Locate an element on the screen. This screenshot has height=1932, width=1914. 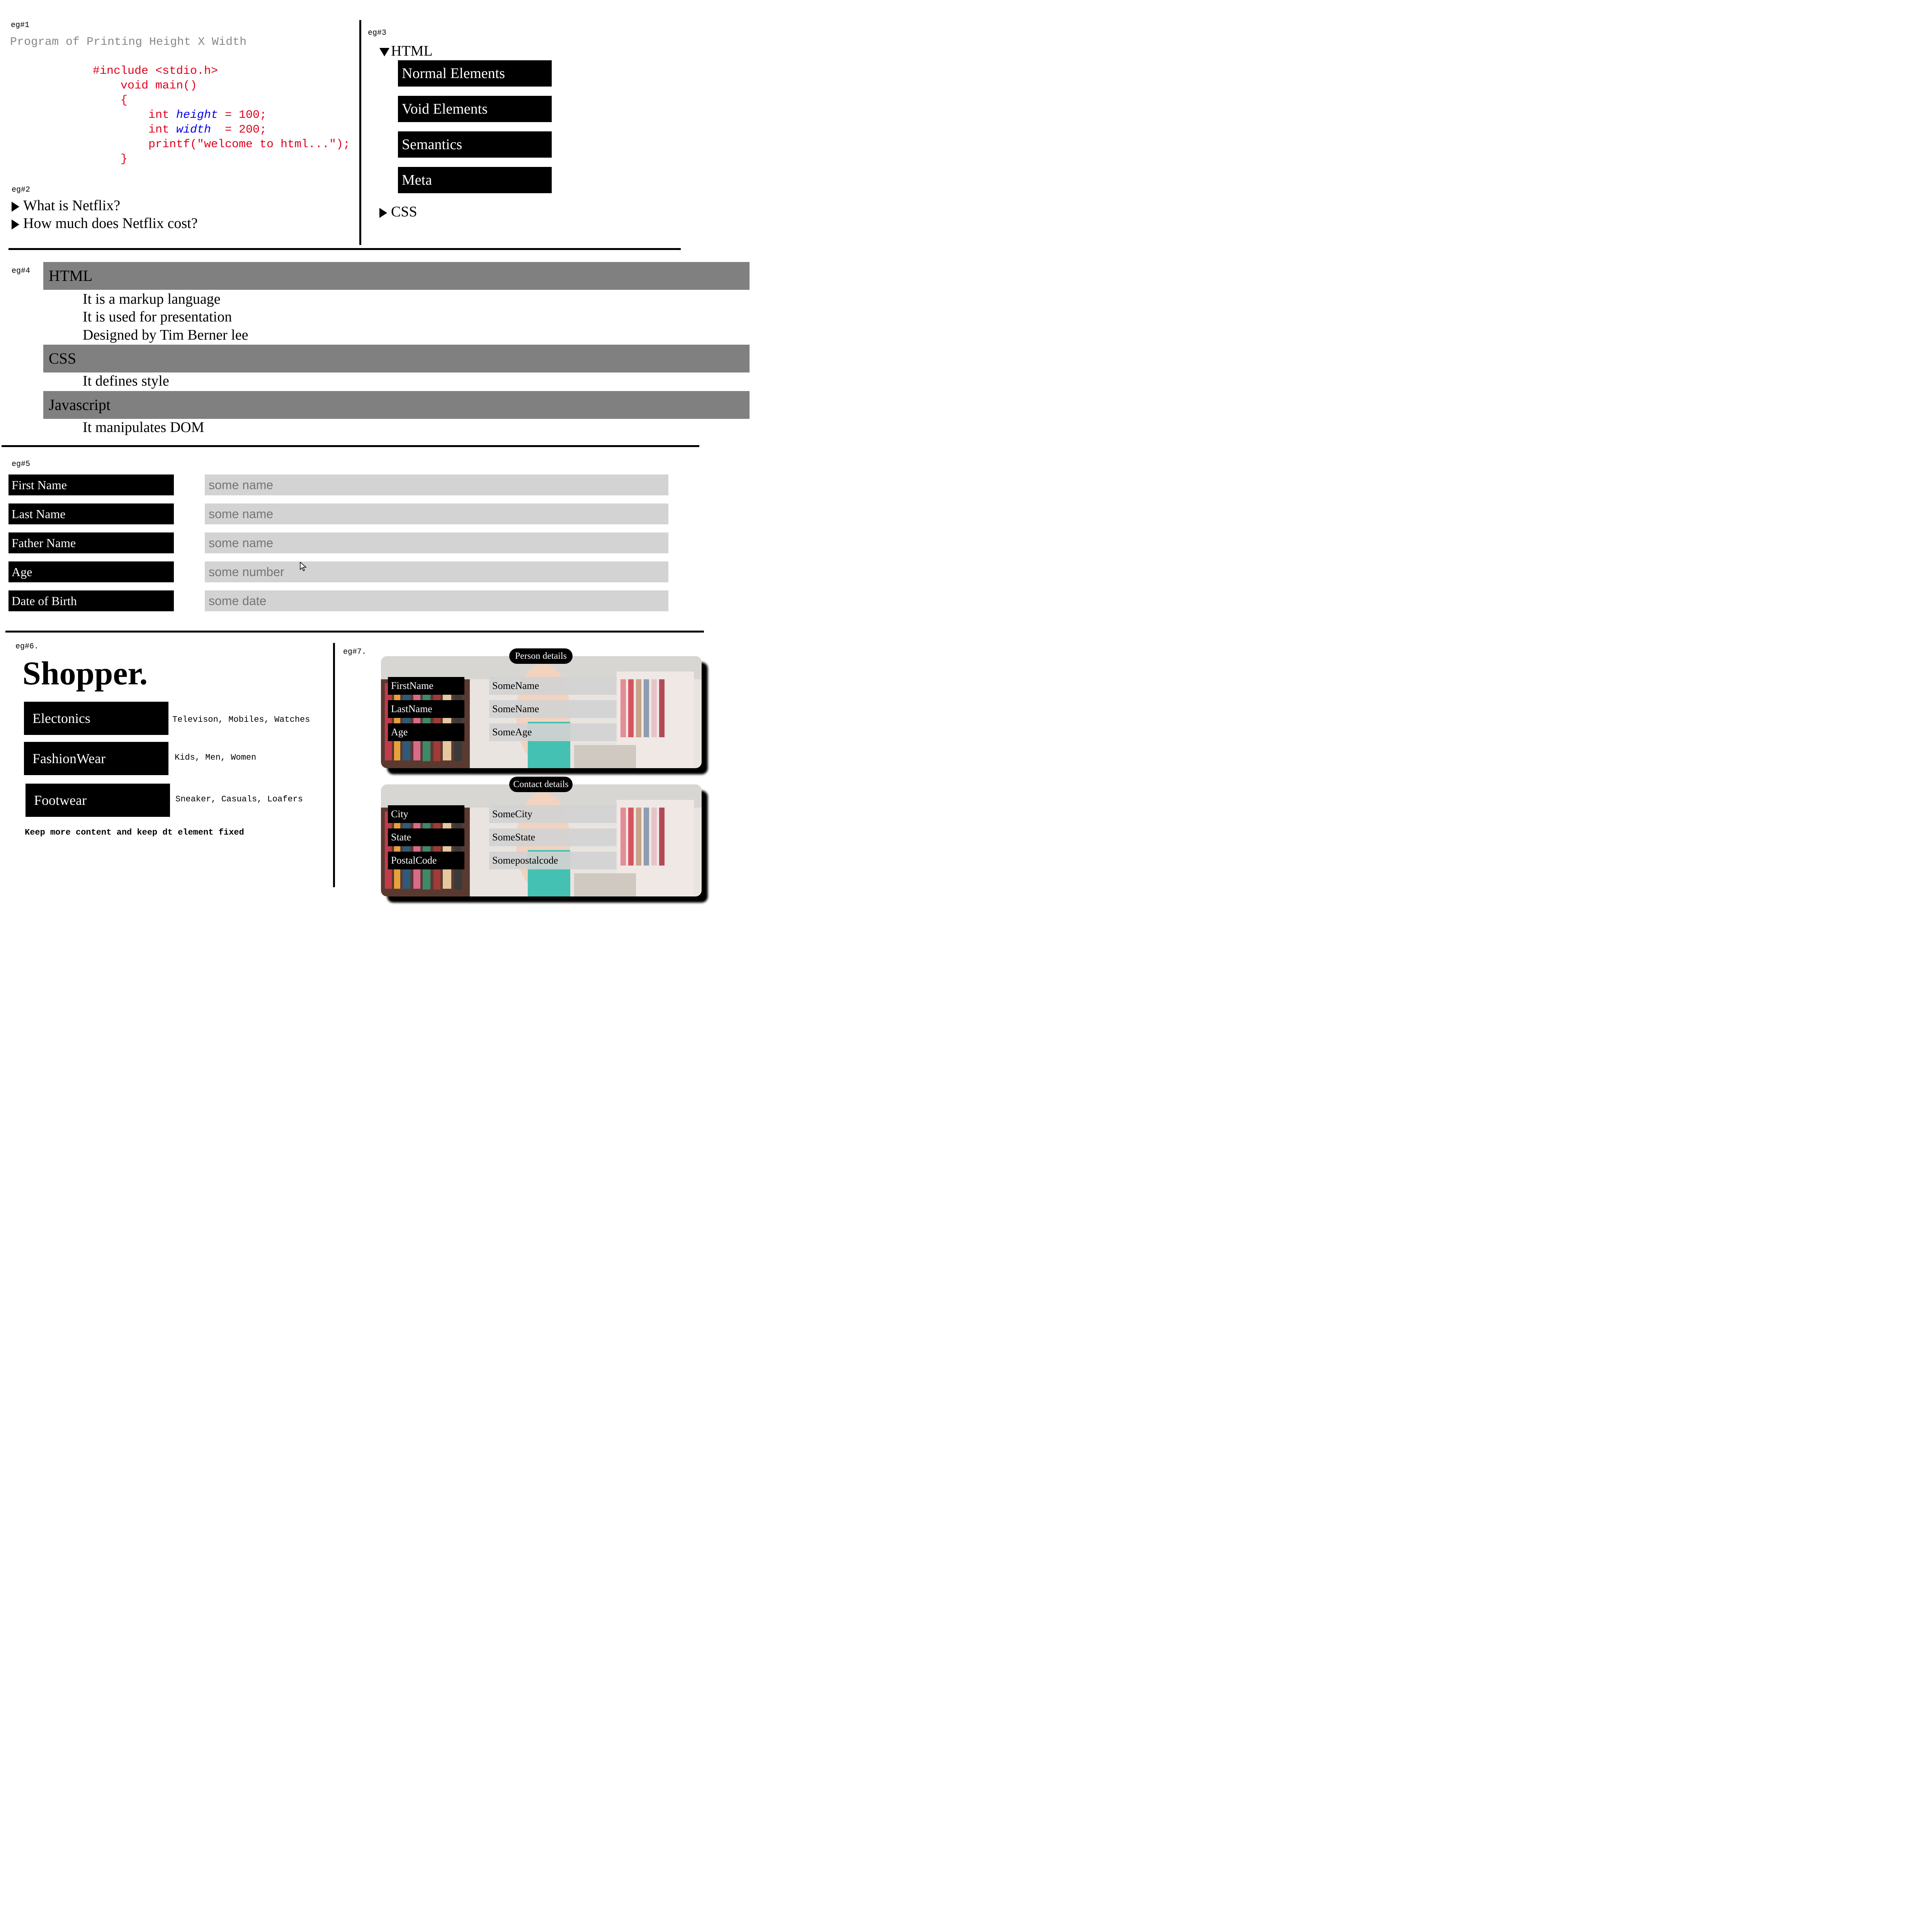
last-name-label: Last Name is located at coordinates (91, 514).